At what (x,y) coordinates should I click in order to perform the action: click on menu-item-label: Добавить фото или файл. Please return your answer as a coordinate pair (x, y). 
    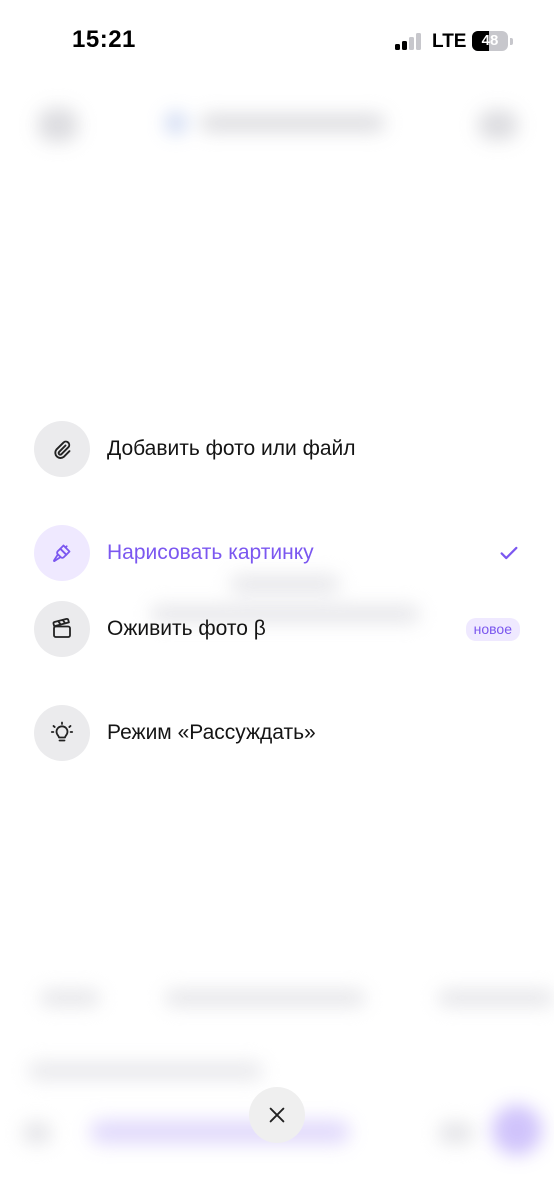
    Looking at the image, I should click on (231, 448).